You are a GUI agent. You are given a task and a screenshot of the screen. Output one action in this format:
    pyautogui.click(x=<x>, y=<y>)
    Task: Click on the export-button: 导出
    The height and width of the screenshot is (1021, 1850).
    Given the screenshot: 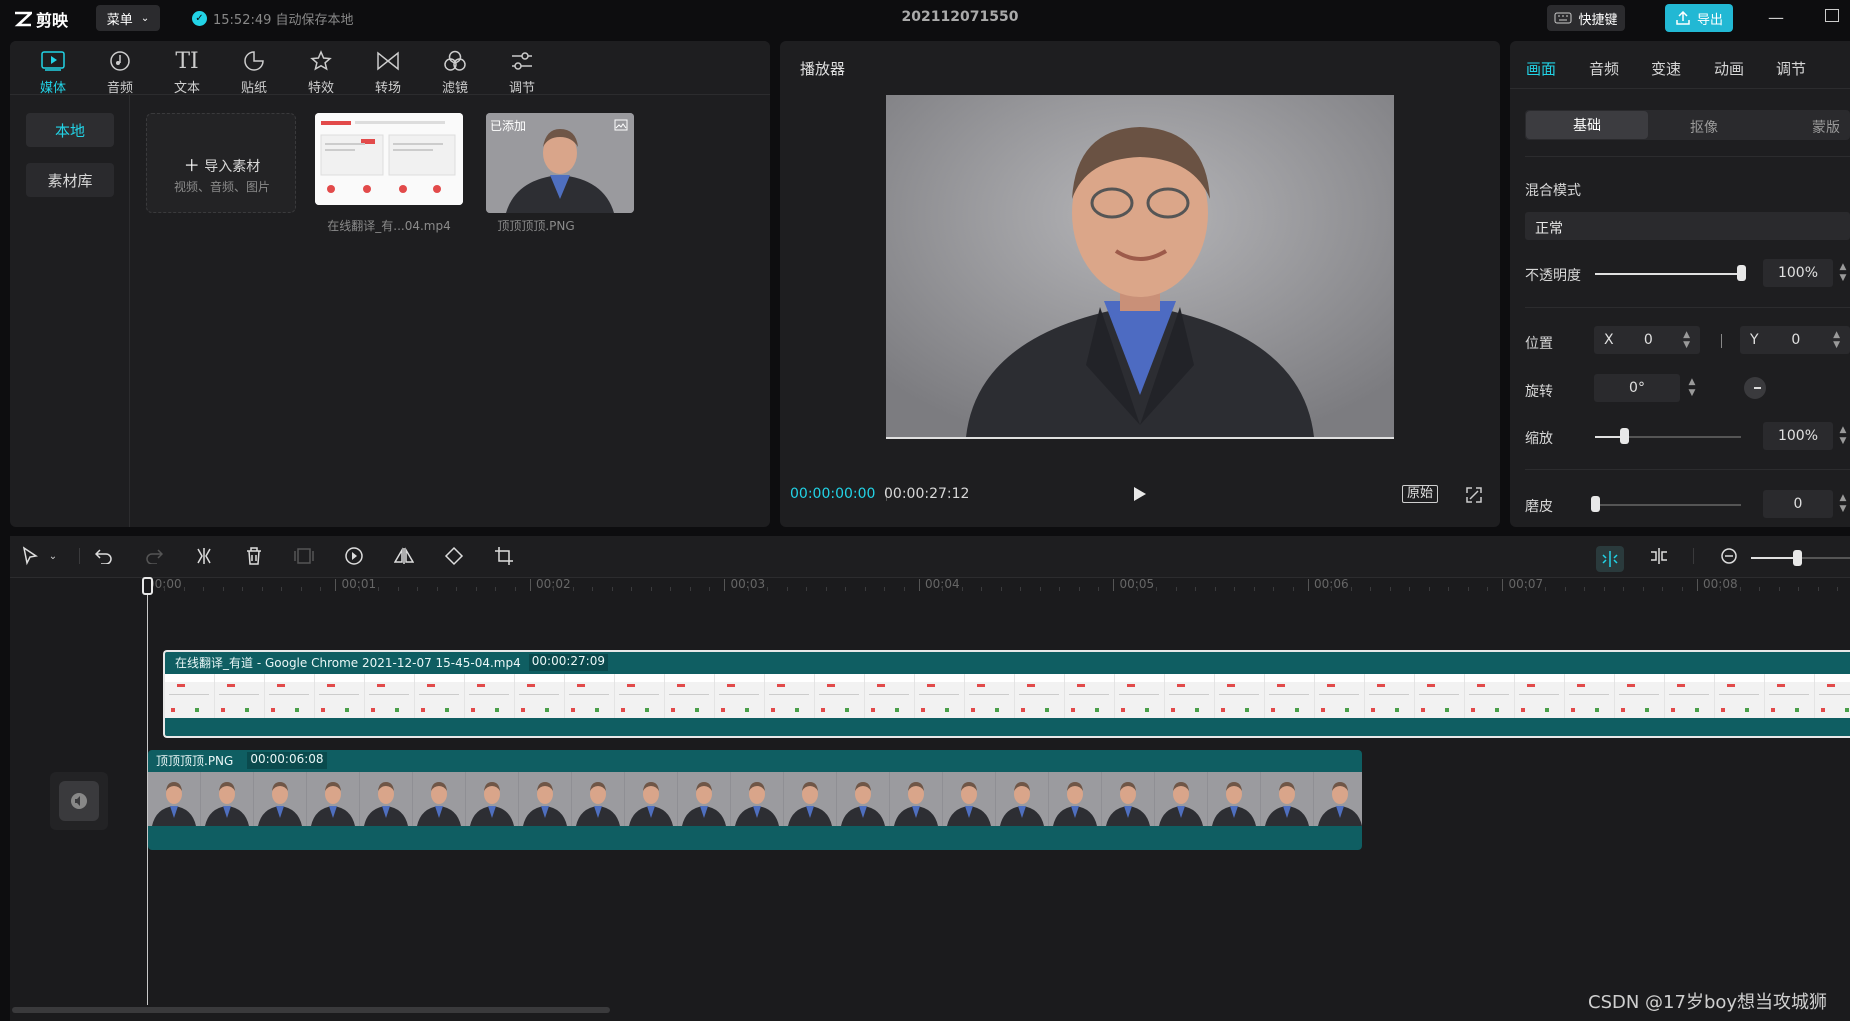 What is the action you would take?
    pyautogui.click(x=1699, y=18)
    